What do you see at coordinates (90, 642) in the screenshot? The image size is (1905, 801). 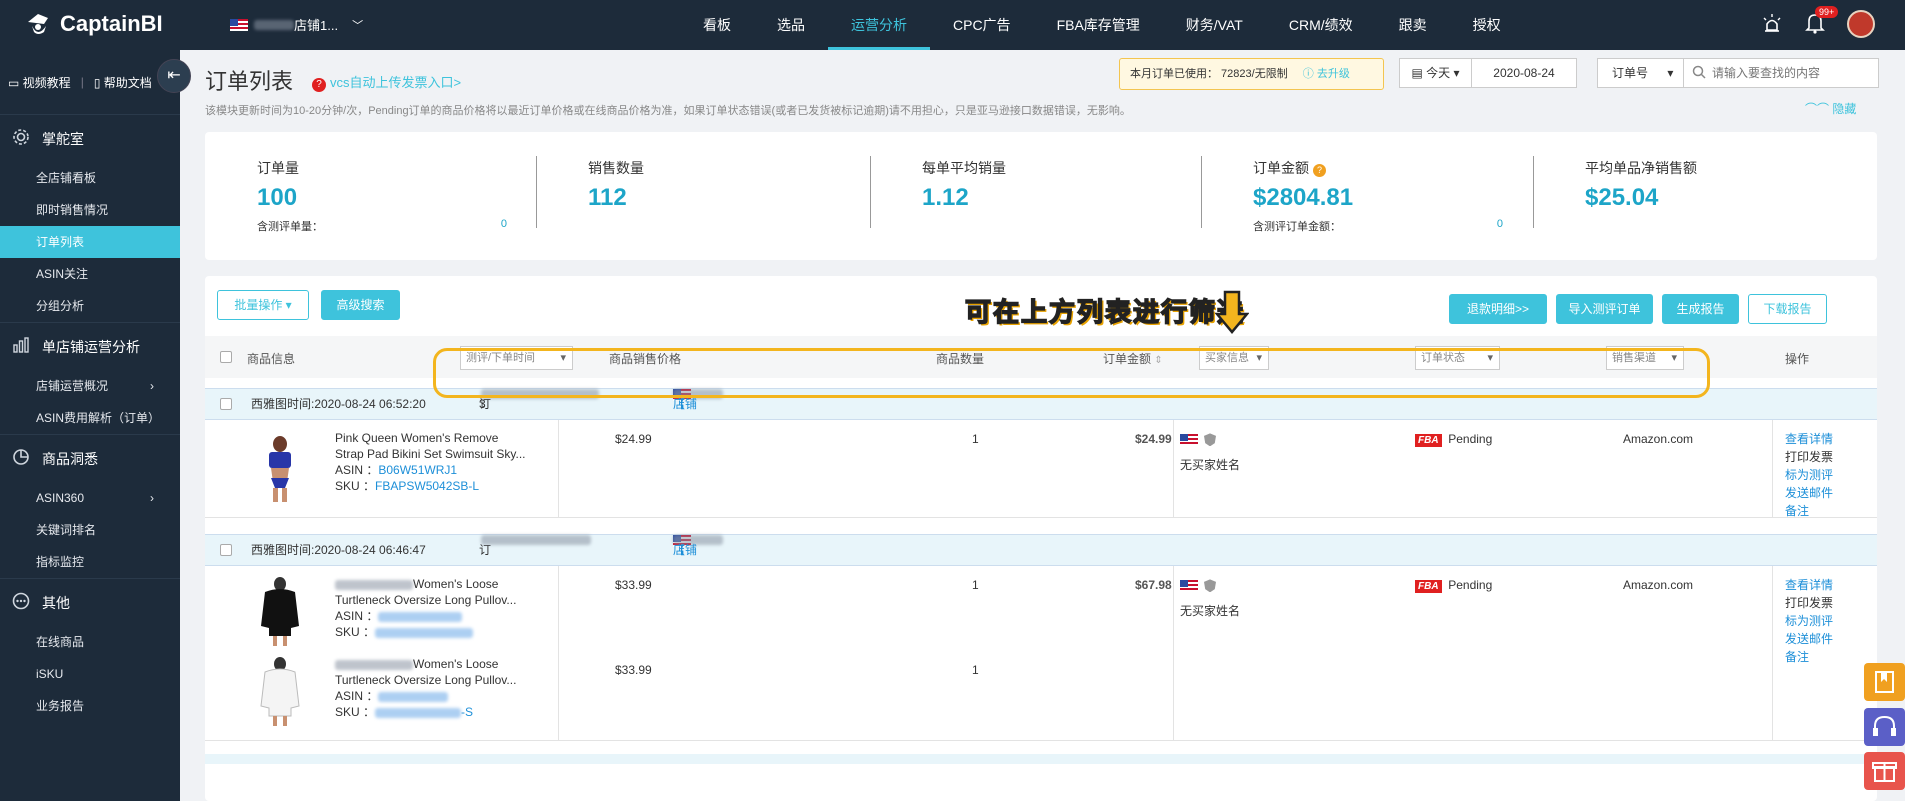 I see `sidebar-item: 在线商品` at bounding box center [90, 642].